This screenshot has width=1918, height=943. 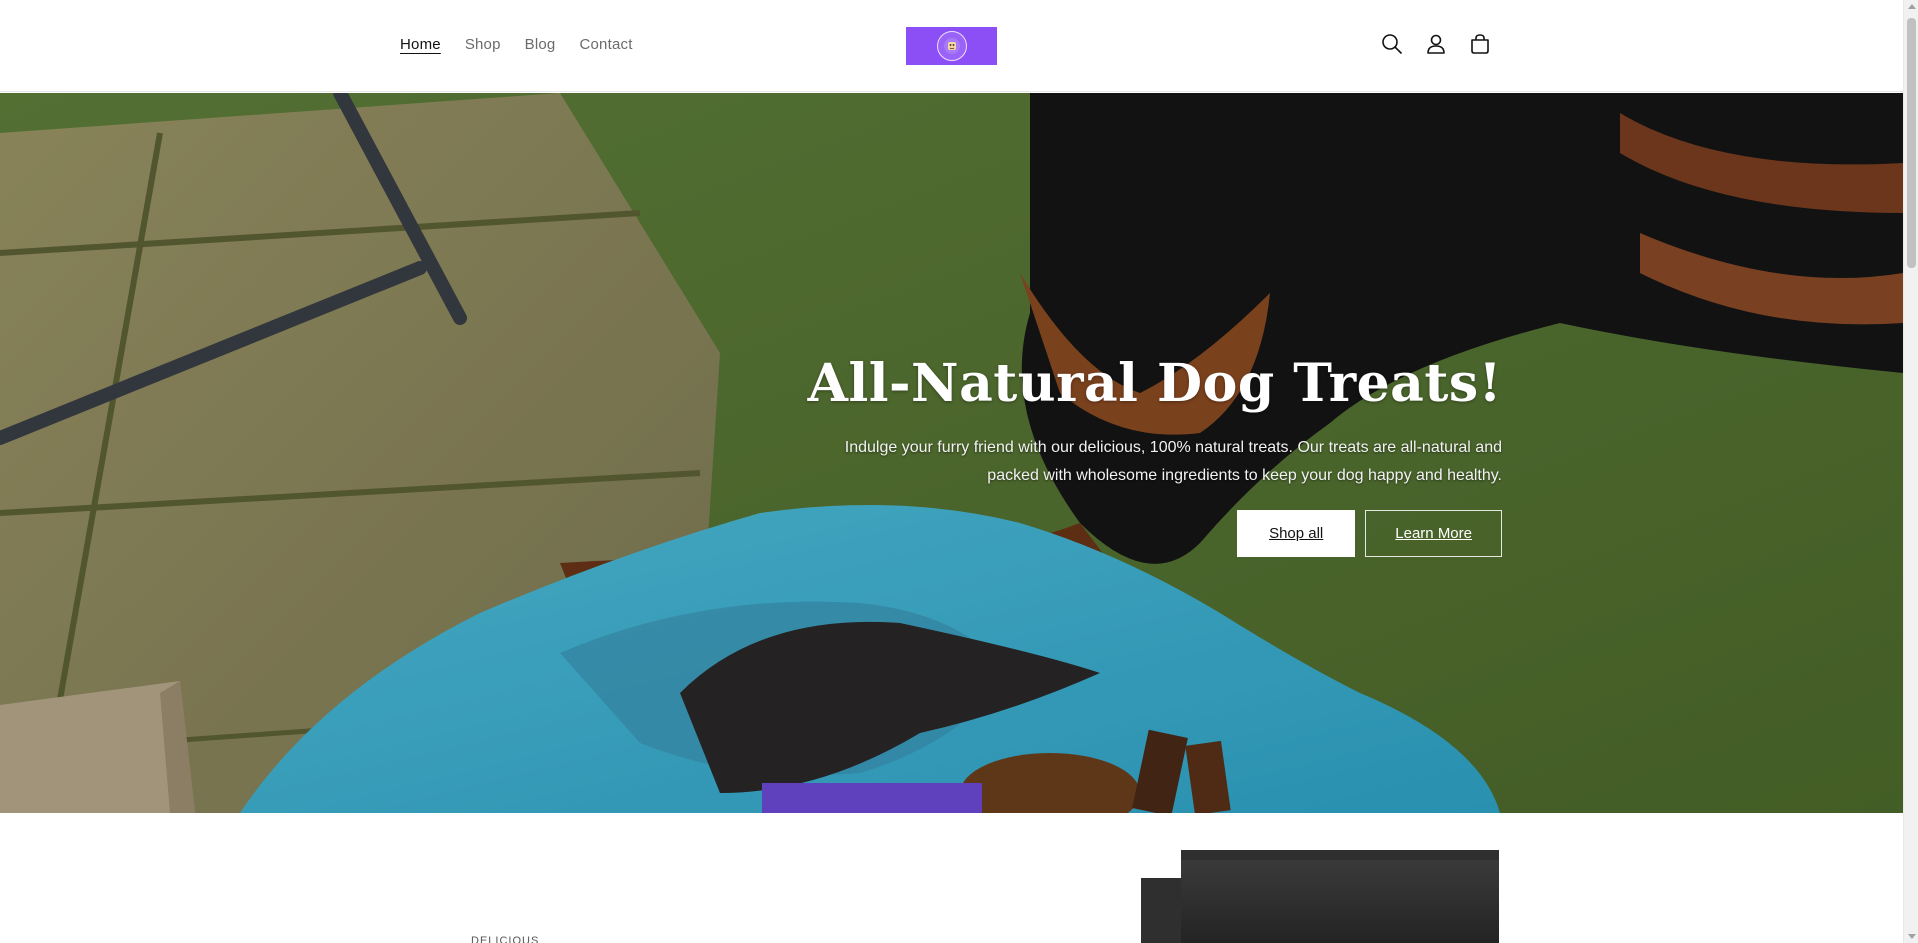 What do you see at coordinates (1296, 534) in the screenshot?
I see `shop-all-button: Shop all` at bounding box center [1296, 534].